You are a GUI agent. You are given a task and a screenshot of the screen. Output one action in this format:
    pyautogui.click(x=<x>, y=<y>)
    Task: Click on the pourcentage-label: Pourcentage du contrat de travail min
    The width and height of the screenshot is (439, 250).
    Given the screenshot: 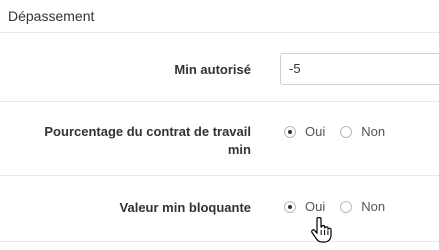 What is the action you would take?
    pyautogui.click(x=136, y=141)
    